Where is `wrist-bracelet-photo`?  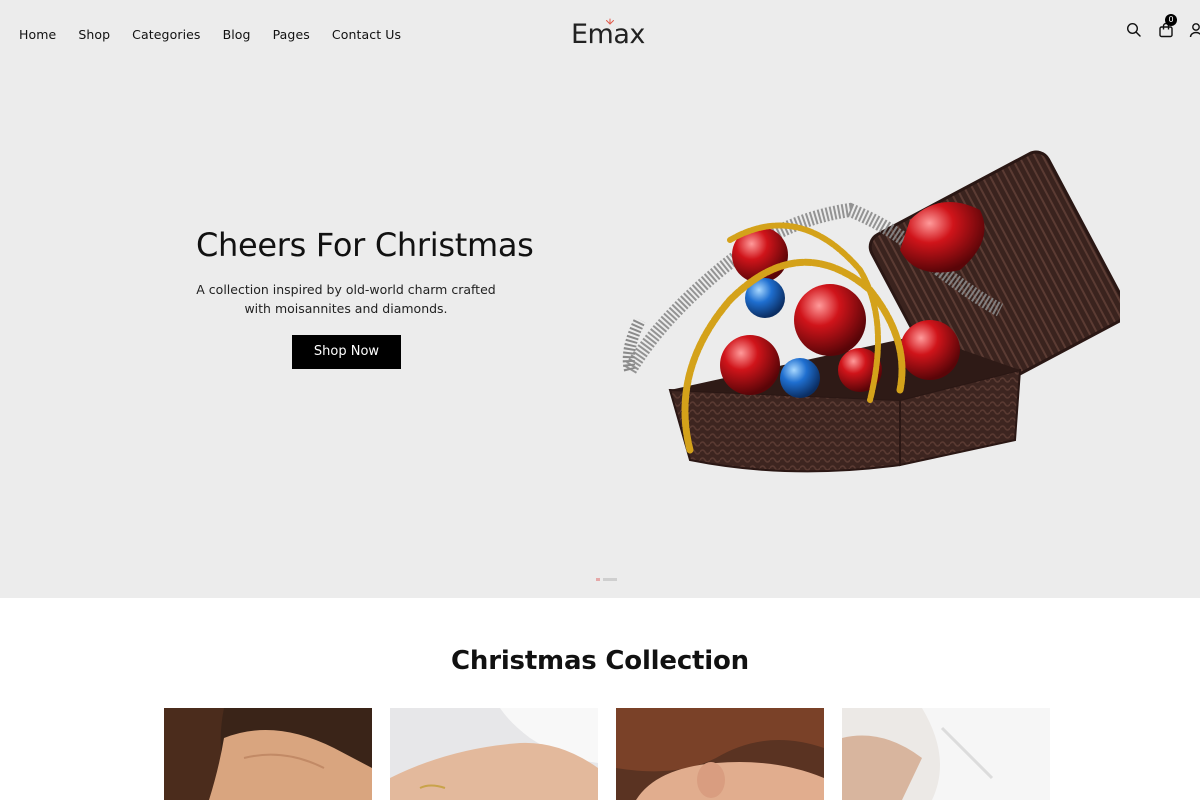 wrist-bracelet-photo is located at coordinates (494, 754).